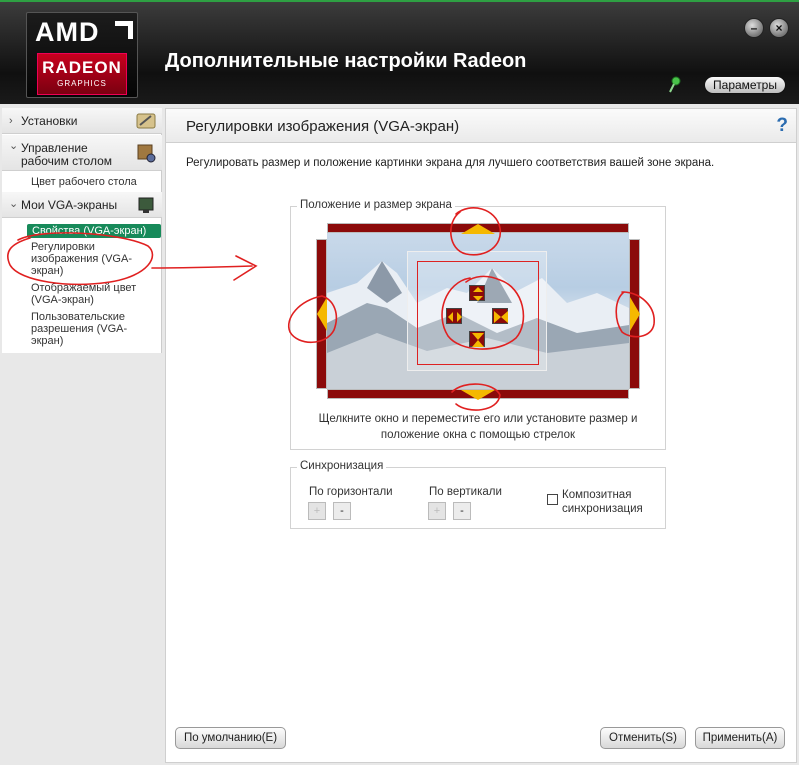 This screenshot has height=765, width=799. What do you see at coordinates (342, 466) in the screenshot?
I see `sync-legend: Синхронизация` at bounding box center [342, 466].